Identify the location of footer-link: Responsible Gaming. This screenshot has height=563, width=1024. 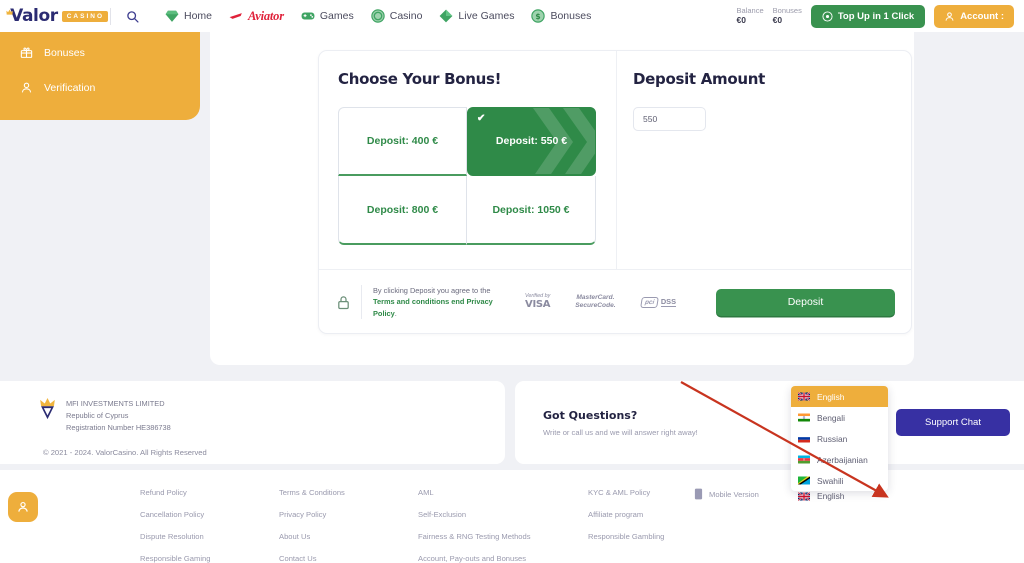
(209, 558).